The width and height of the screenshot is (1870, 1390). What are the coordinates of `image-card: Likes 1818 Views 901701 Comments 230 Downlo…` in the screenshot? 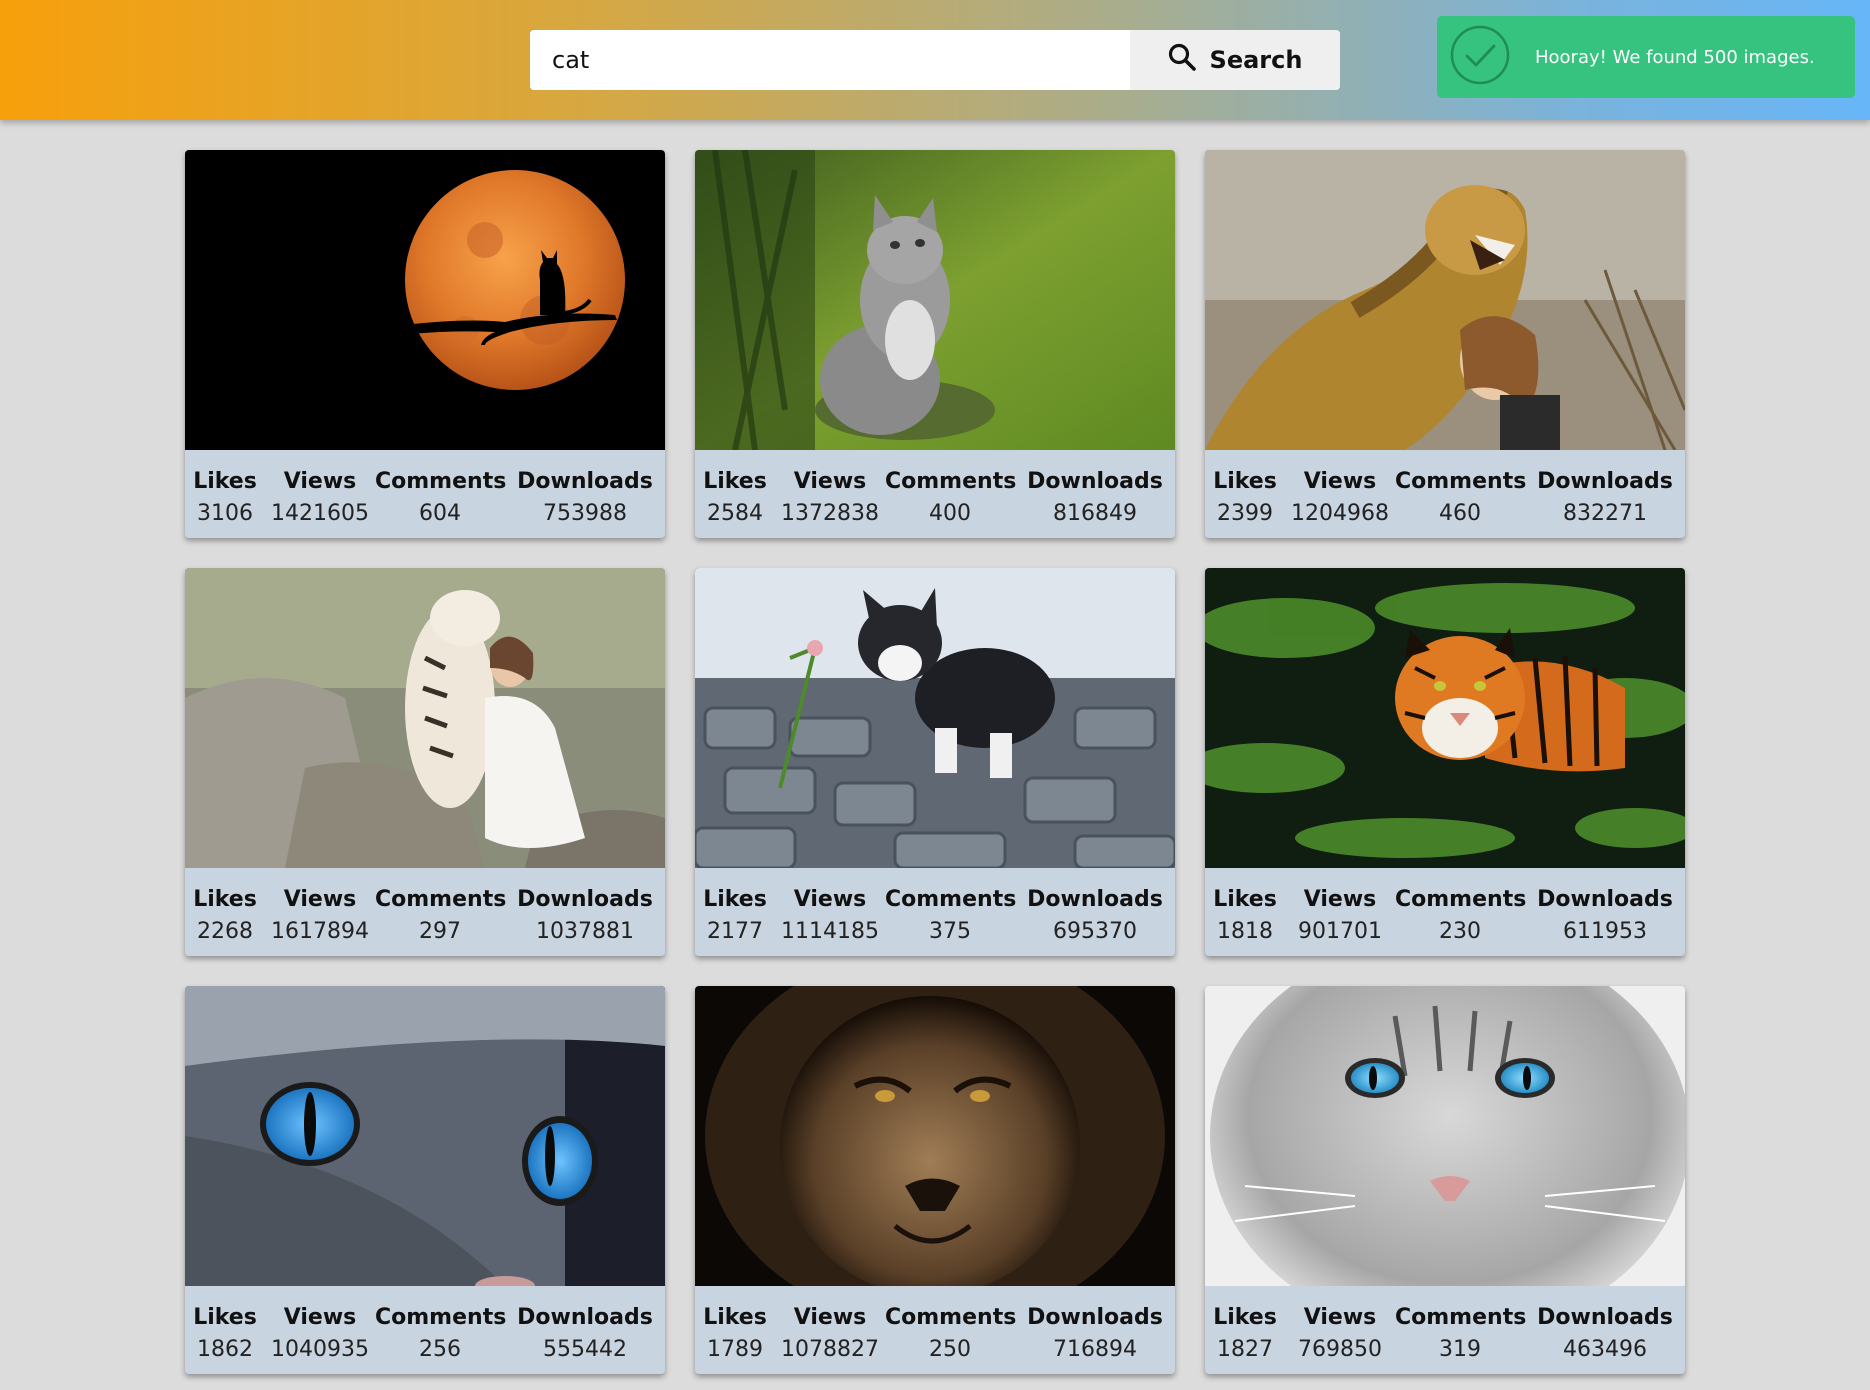 It's located at (1445, 762).